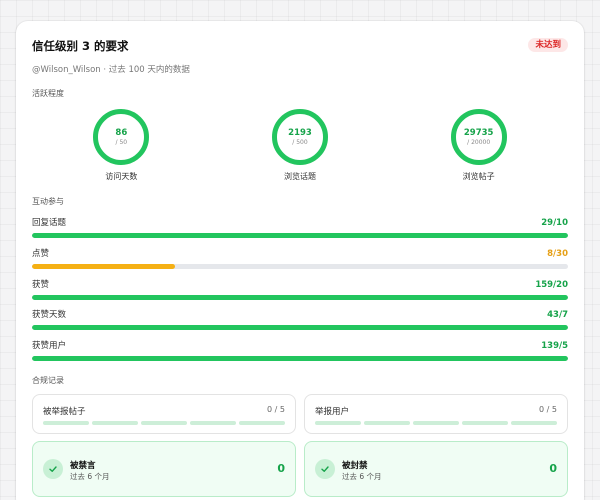 This screenshot has width=600, height=500. Describe the element at coordinates (436, 469) in the screenshot. I see `suspended-box: 被封禁 过去 6 个月 0` at that location.